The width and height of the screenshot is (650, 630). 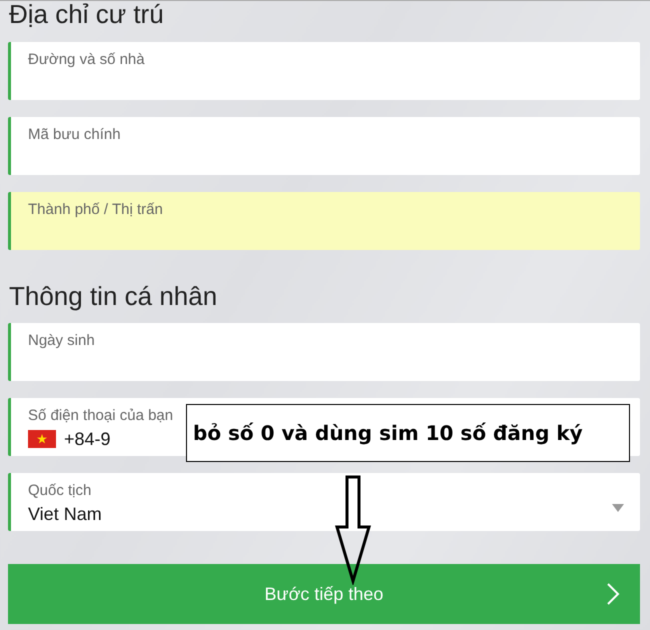 What do you see at coordinates (95, 210) in the screenshot?
I see `field-label: Thành phố / Thị trấn` at bounding box center [95, 210].